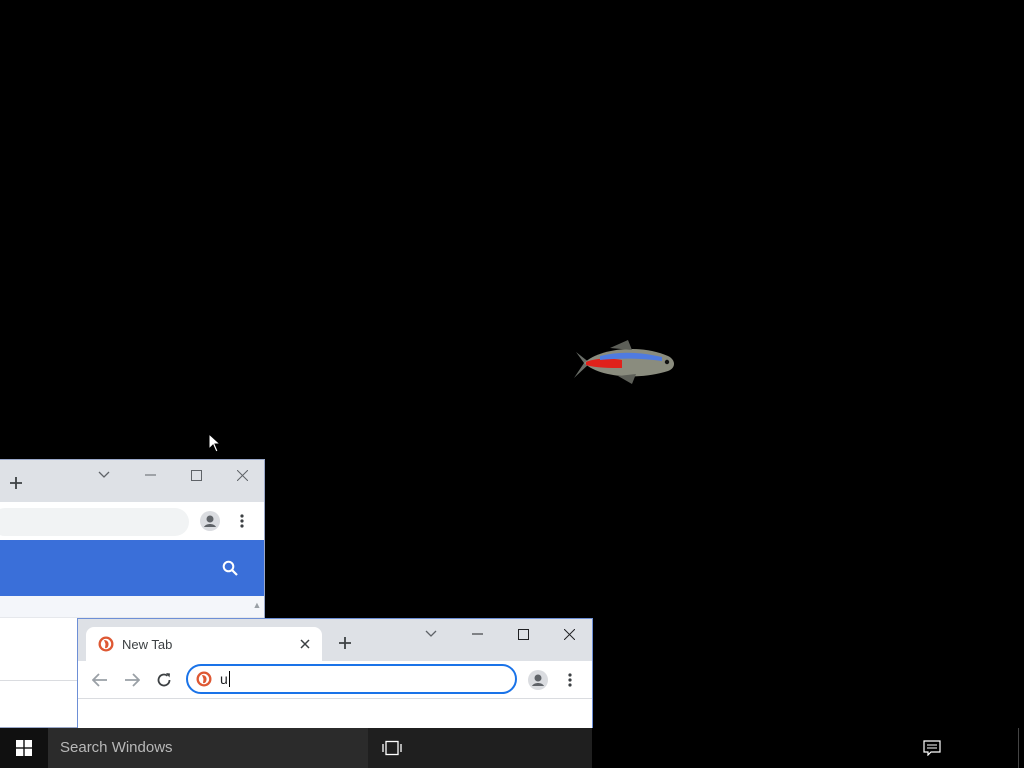 This screenshot has height=768, width=1024. I want to click on forward-button, so click(132, 680).